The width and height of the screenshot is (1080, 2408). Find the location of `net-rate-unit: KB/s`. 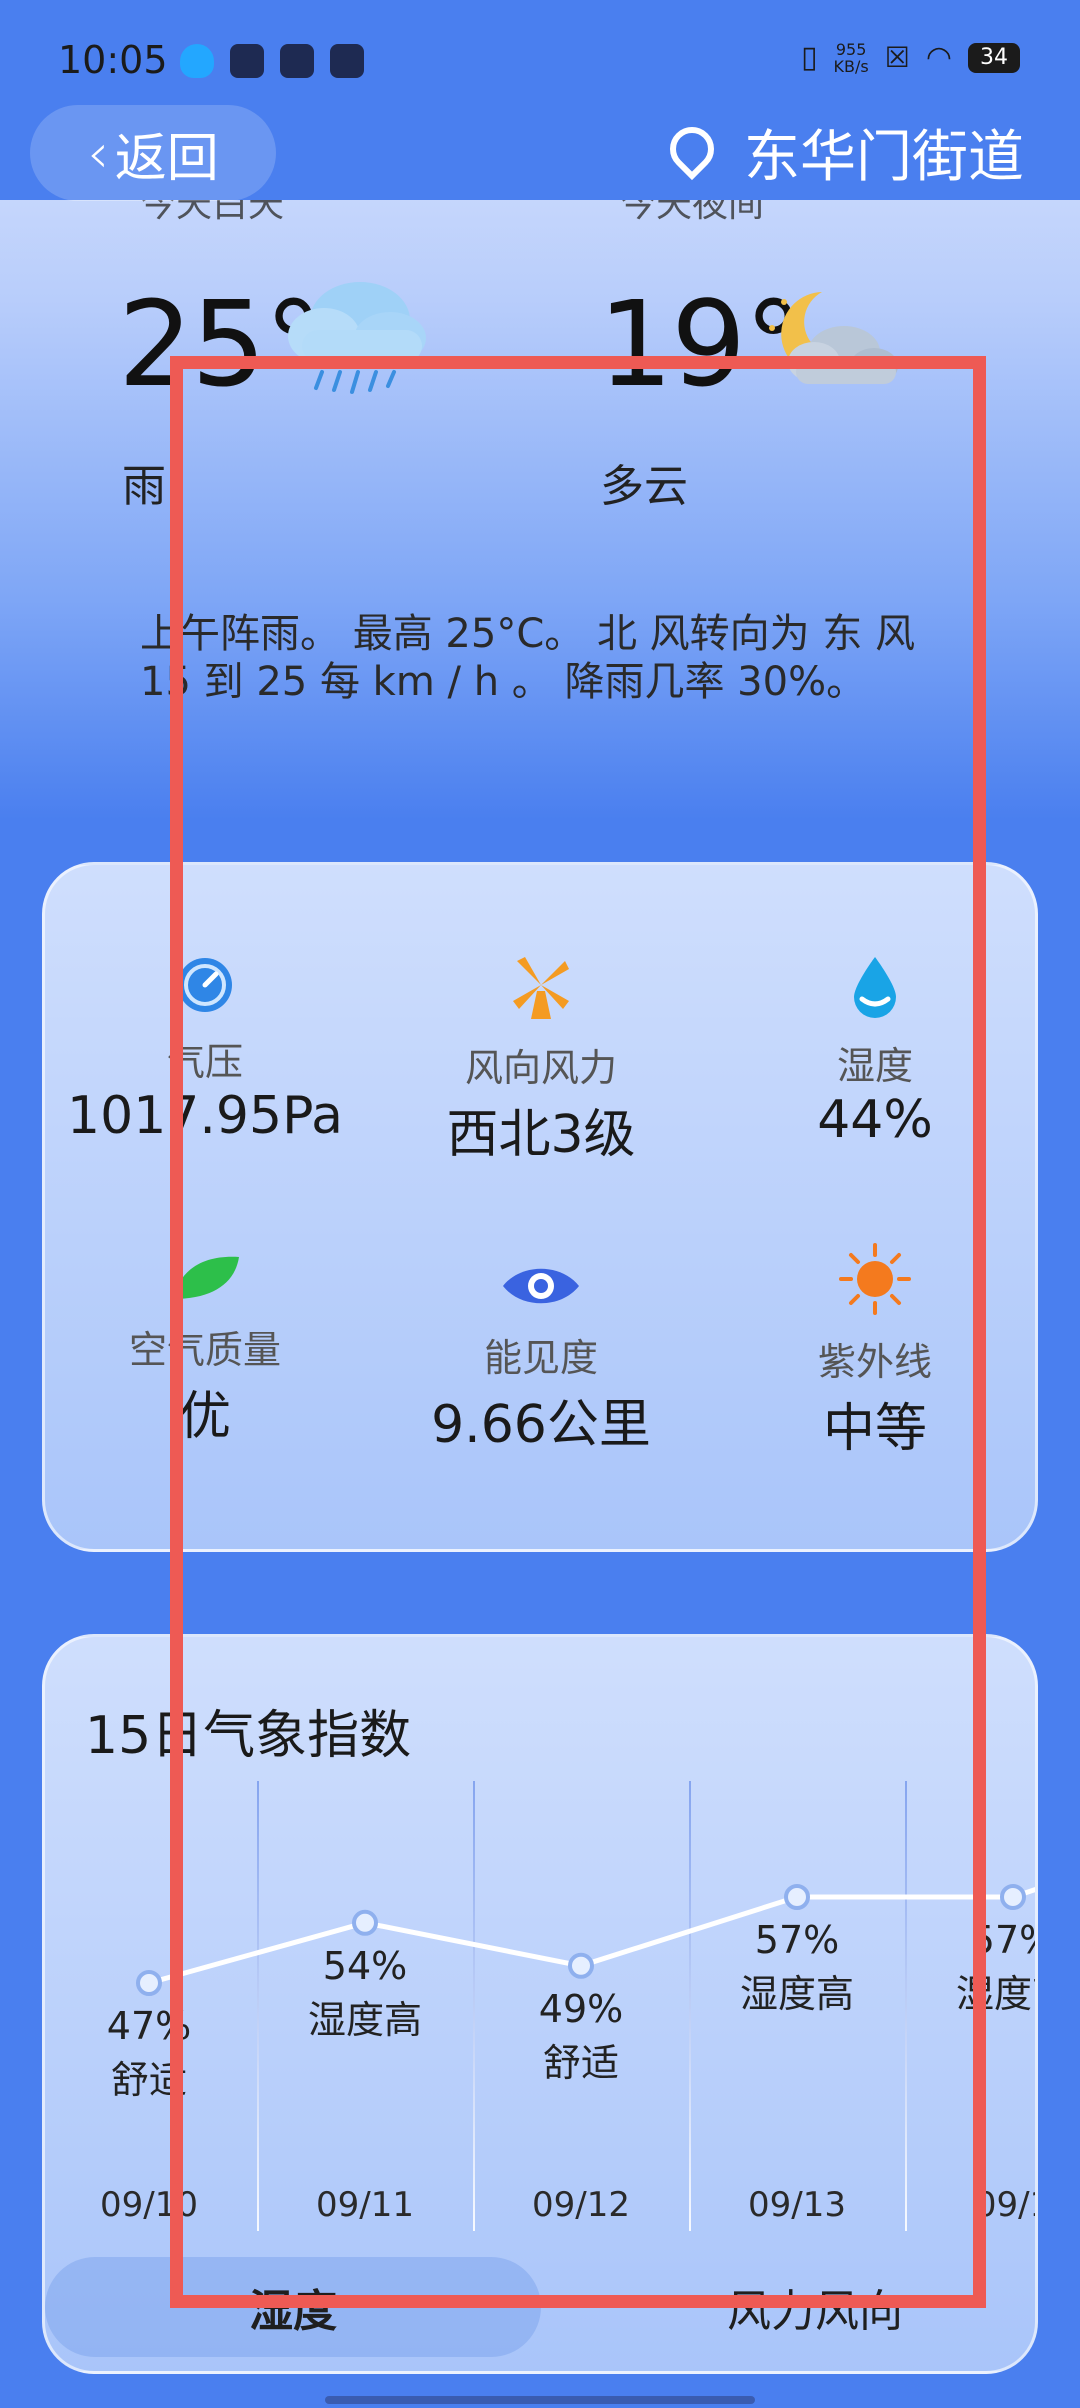

net-rate-unit: KB/s is located at coordinates (851, 66).